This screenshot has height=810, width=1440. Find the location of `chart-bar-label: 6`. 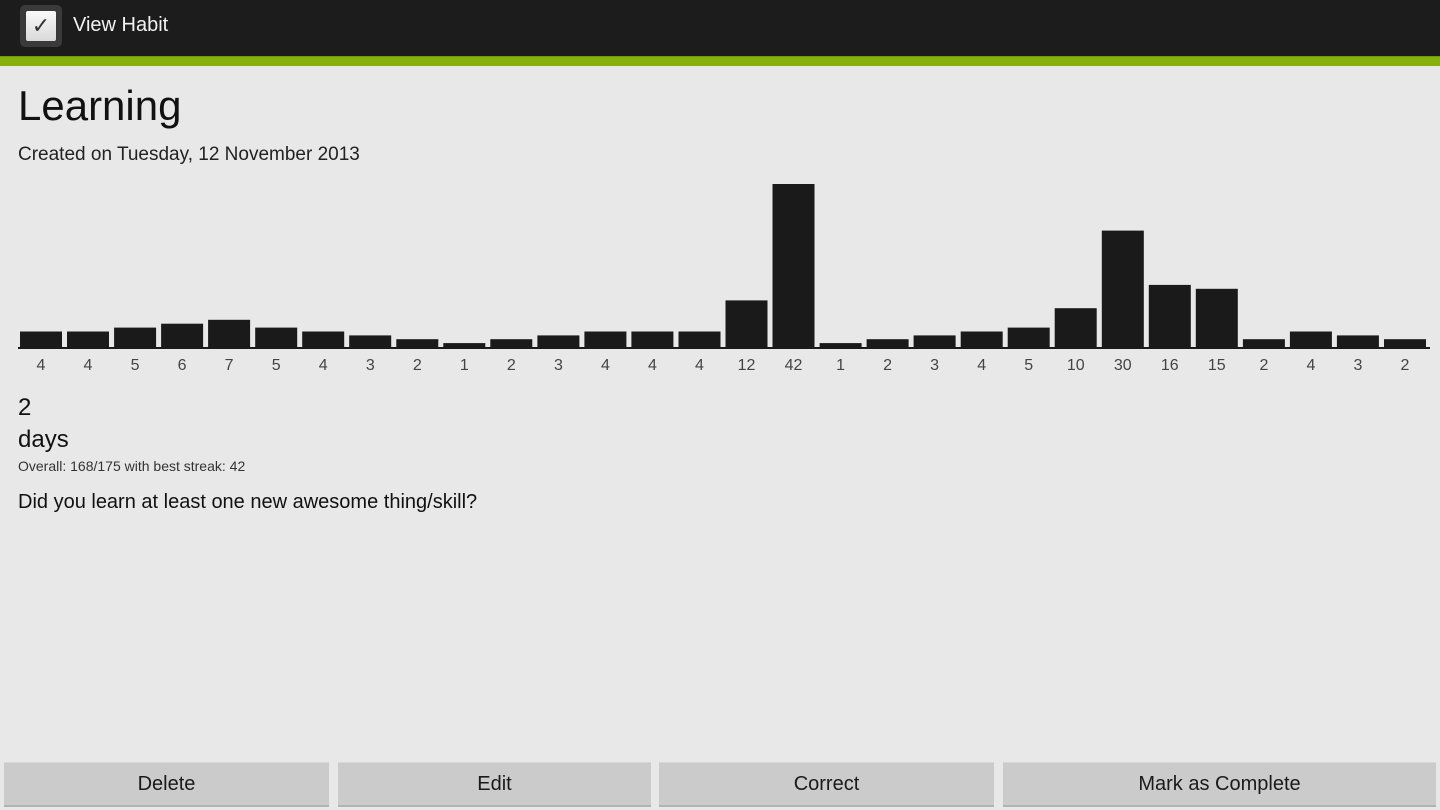

chart-bar-label: 6 is located at coordinates (182, 365).